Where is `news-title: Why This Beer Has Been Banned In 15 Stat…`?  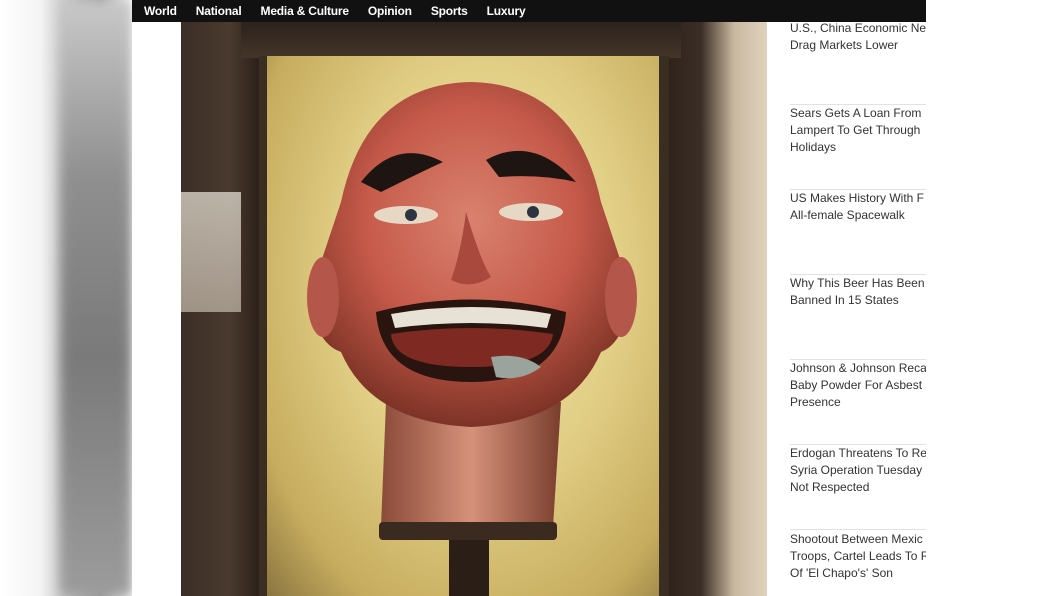
news-title: Why This Beer Has Been Banned In 15 Stat… is located at coordinates (858, 292).